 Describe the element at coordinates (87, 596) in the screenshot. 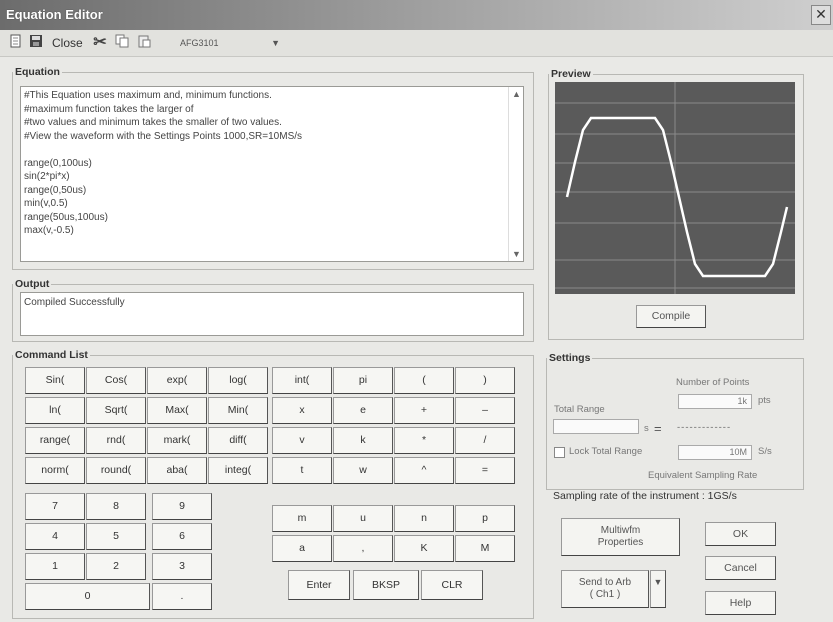

I see `num-0-button: 0` at that location.